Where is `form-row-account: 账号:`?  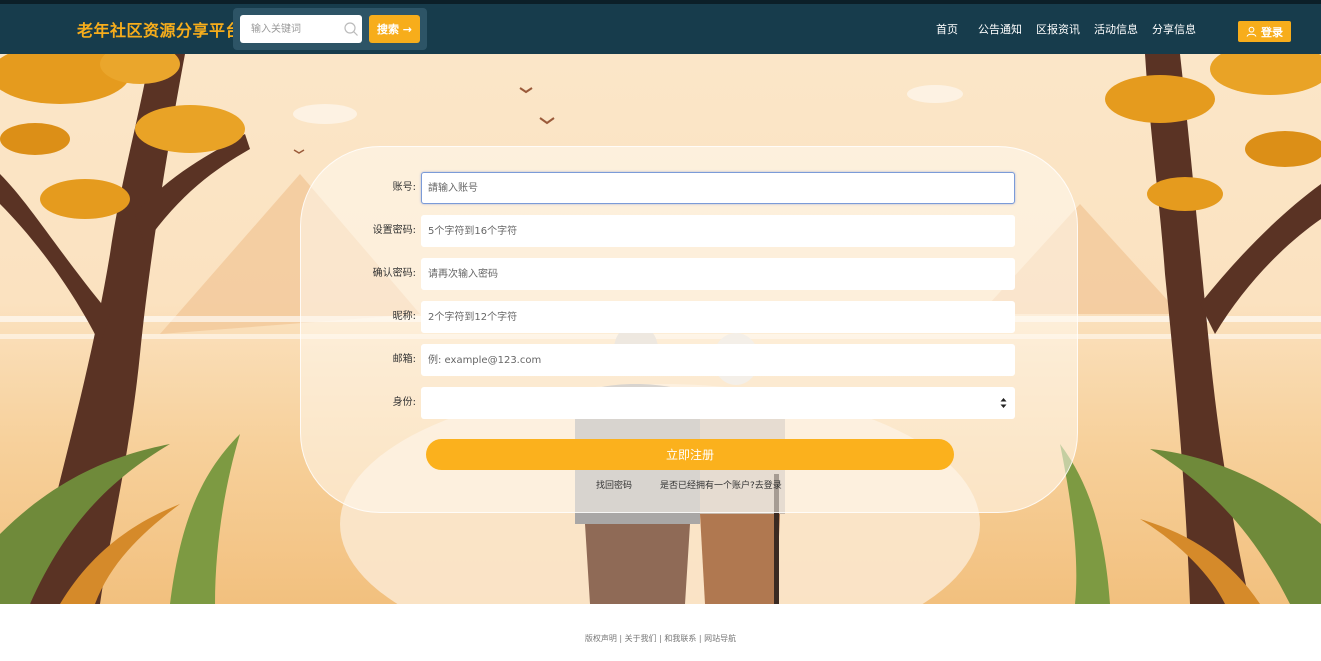 form-row-account: 账号: is located at coordinates (690, 188).